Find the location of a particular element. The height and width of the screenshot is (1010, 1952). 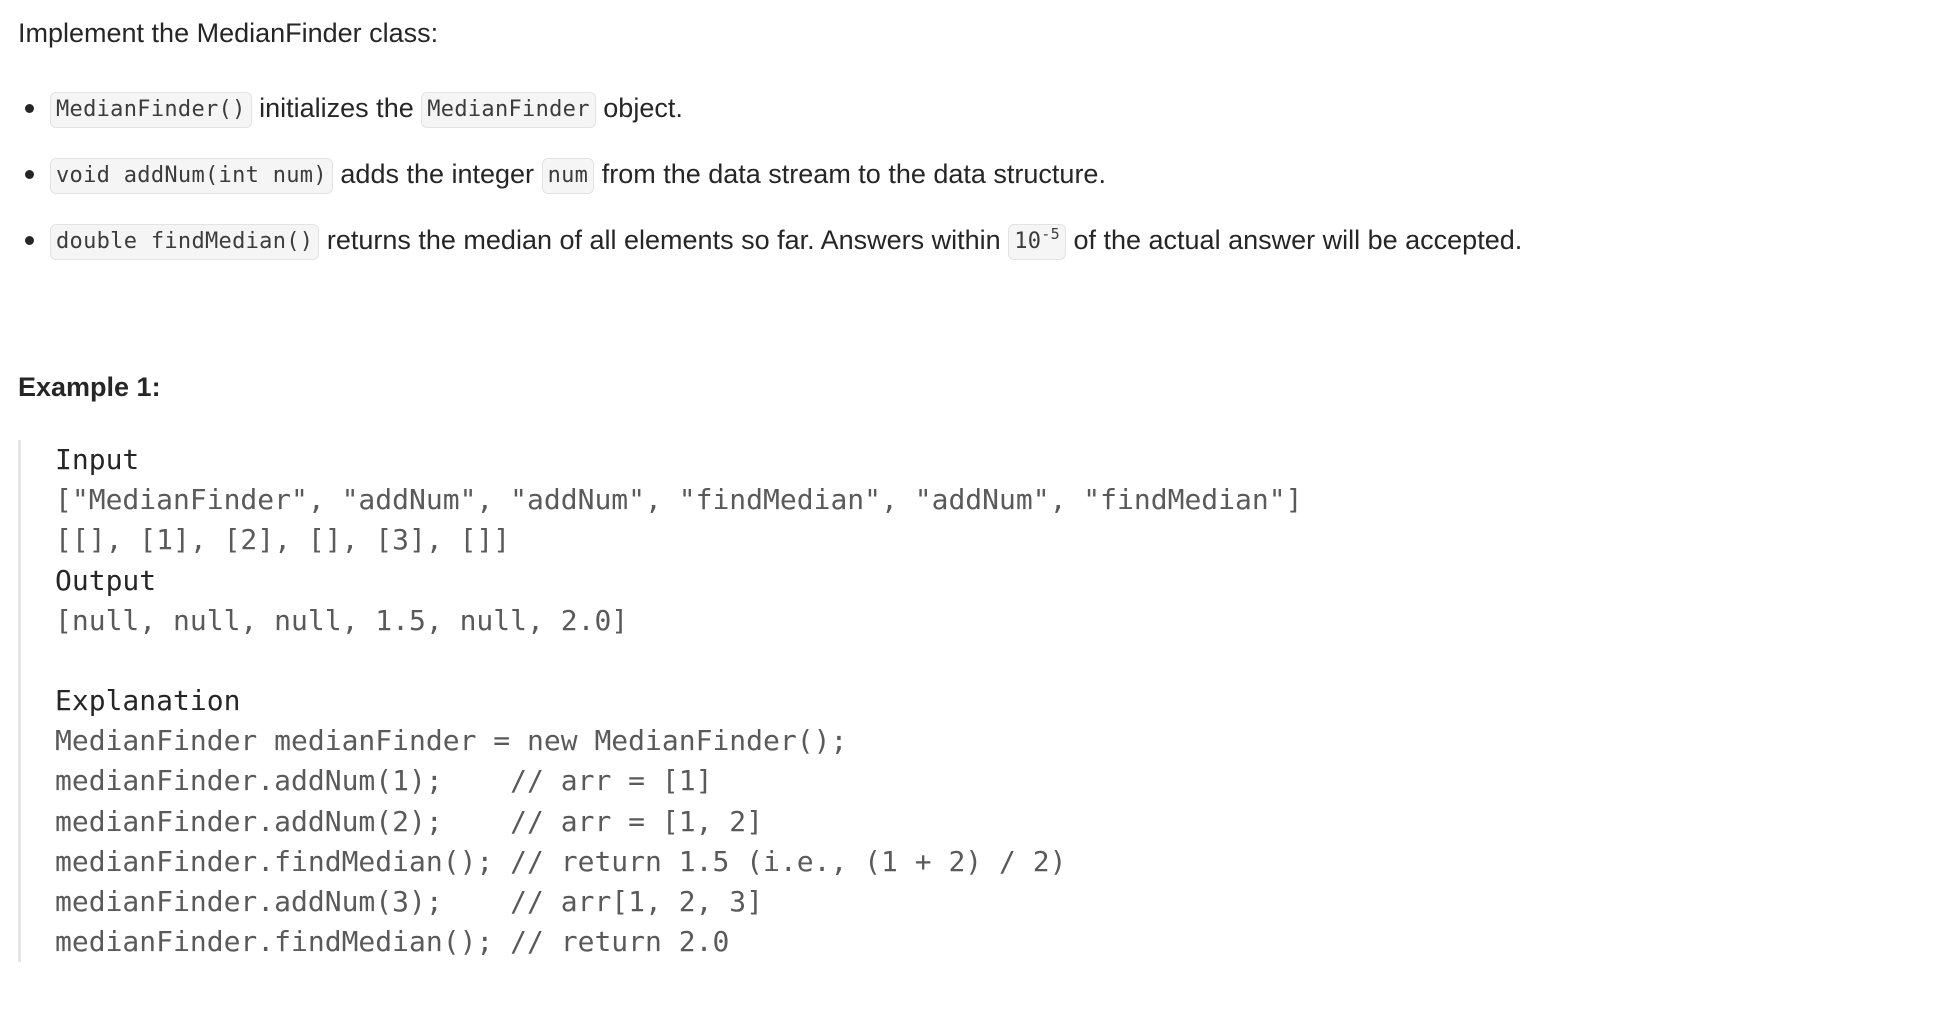

intro-text: Implement the MedianFinder class: is located at coordinates (228, 33).